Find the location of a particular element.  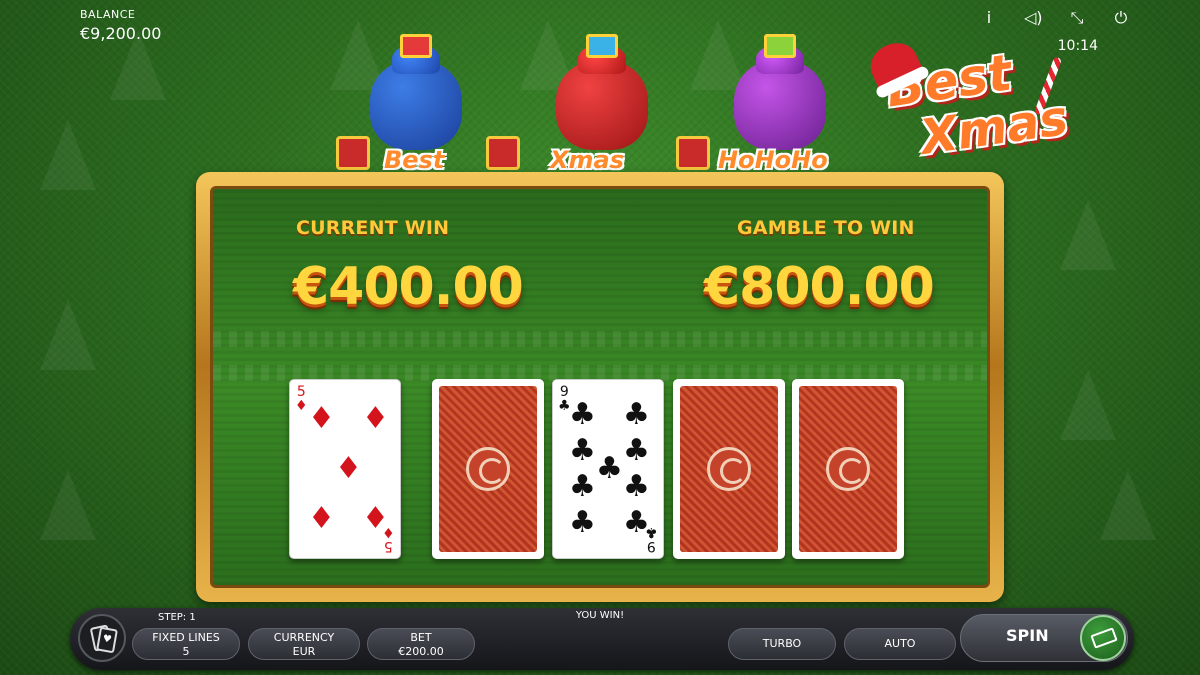

auto-button: AUTO is located at coordinates (900, 644).